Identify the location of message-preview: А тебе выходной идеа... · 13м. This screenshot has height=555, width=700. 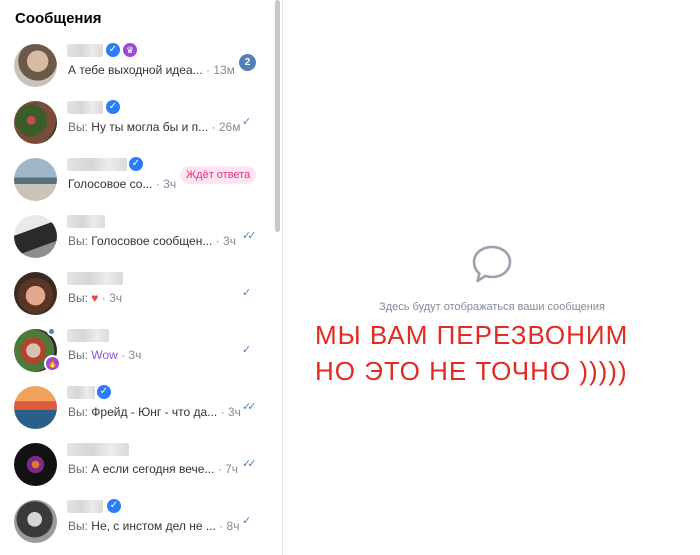
(151, 70).